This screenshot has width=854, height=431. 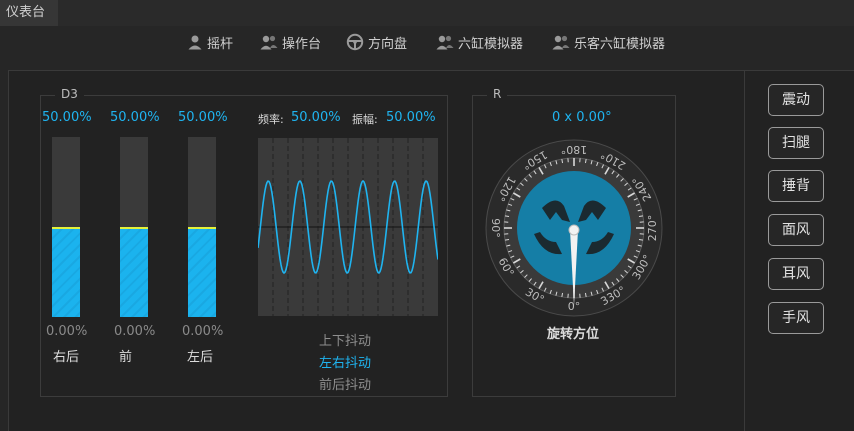 I want to click on bar-front-min: 0.00%, so click(x=135, y=331).